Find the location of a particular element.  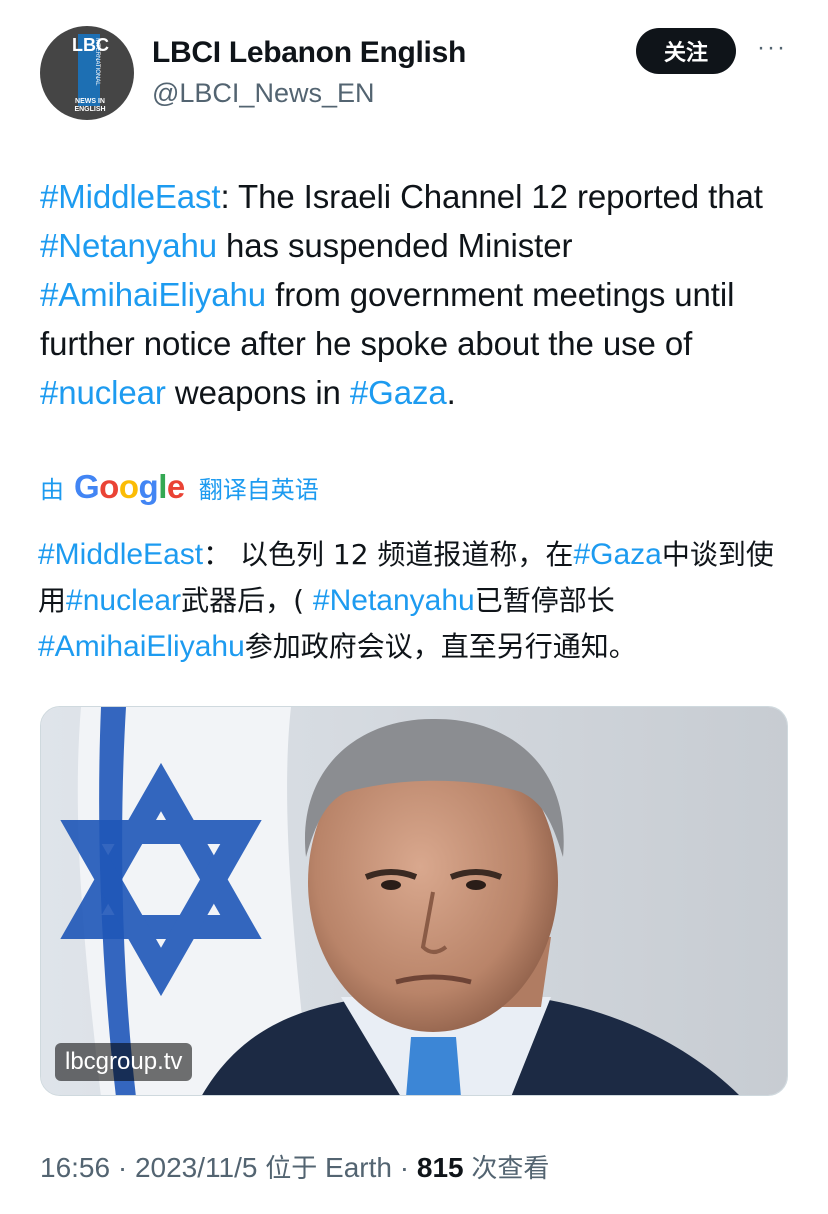

avatar: LBC INTERNATIONAL NEWS IN ENGLISH is located at coordinates (87, 73).